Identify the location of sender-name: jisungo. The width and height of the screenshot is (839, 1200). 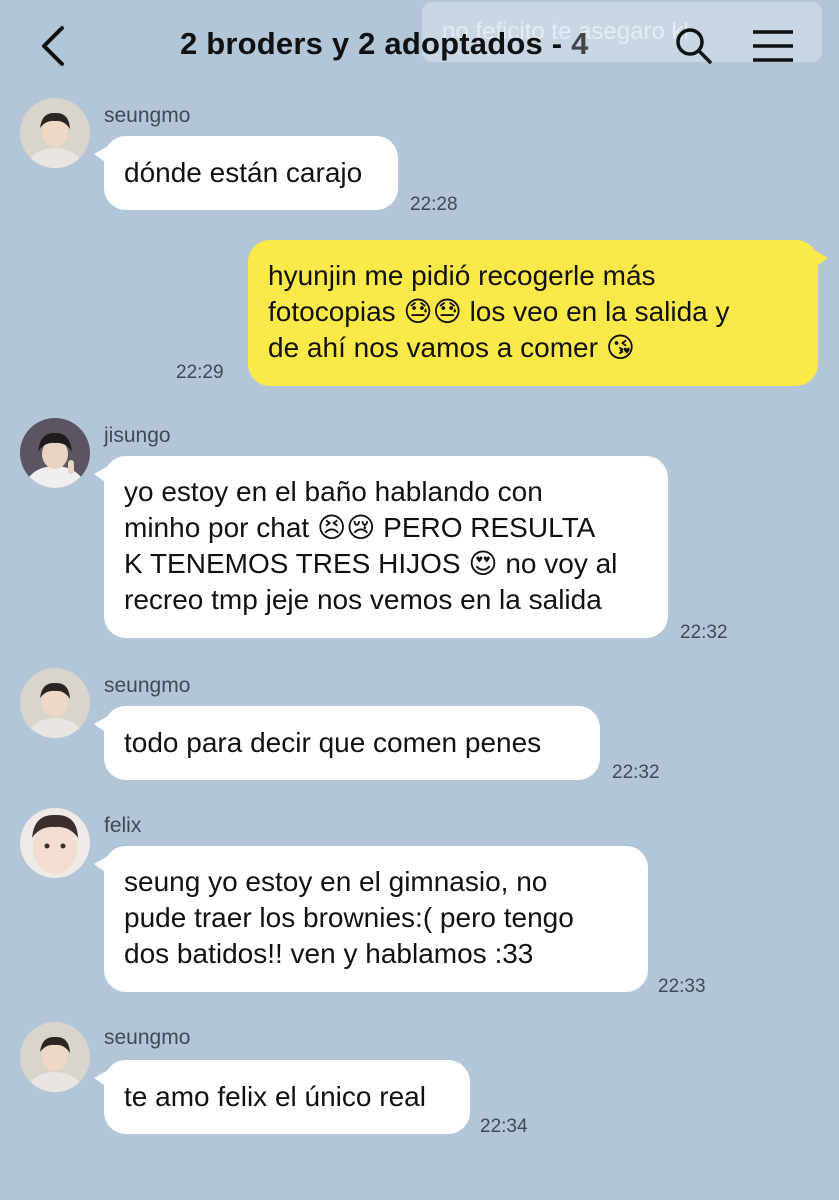
(137, 435).